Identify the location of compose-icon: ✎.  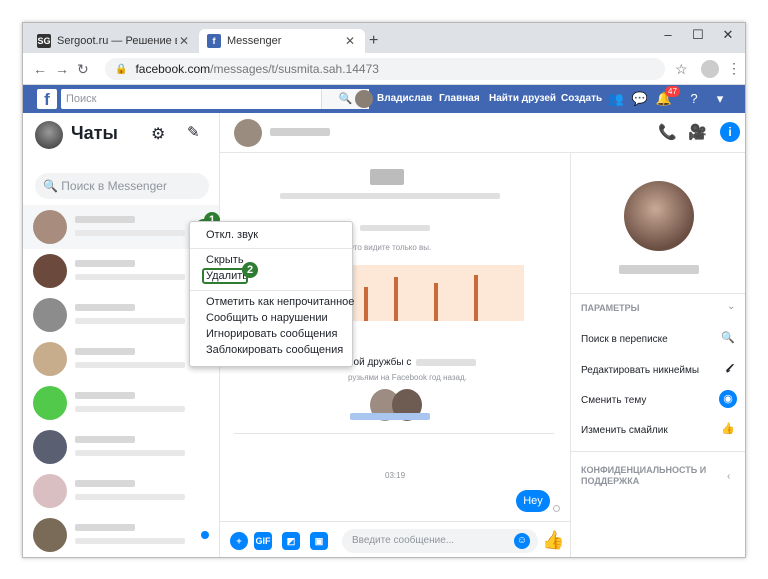
(193, 132).